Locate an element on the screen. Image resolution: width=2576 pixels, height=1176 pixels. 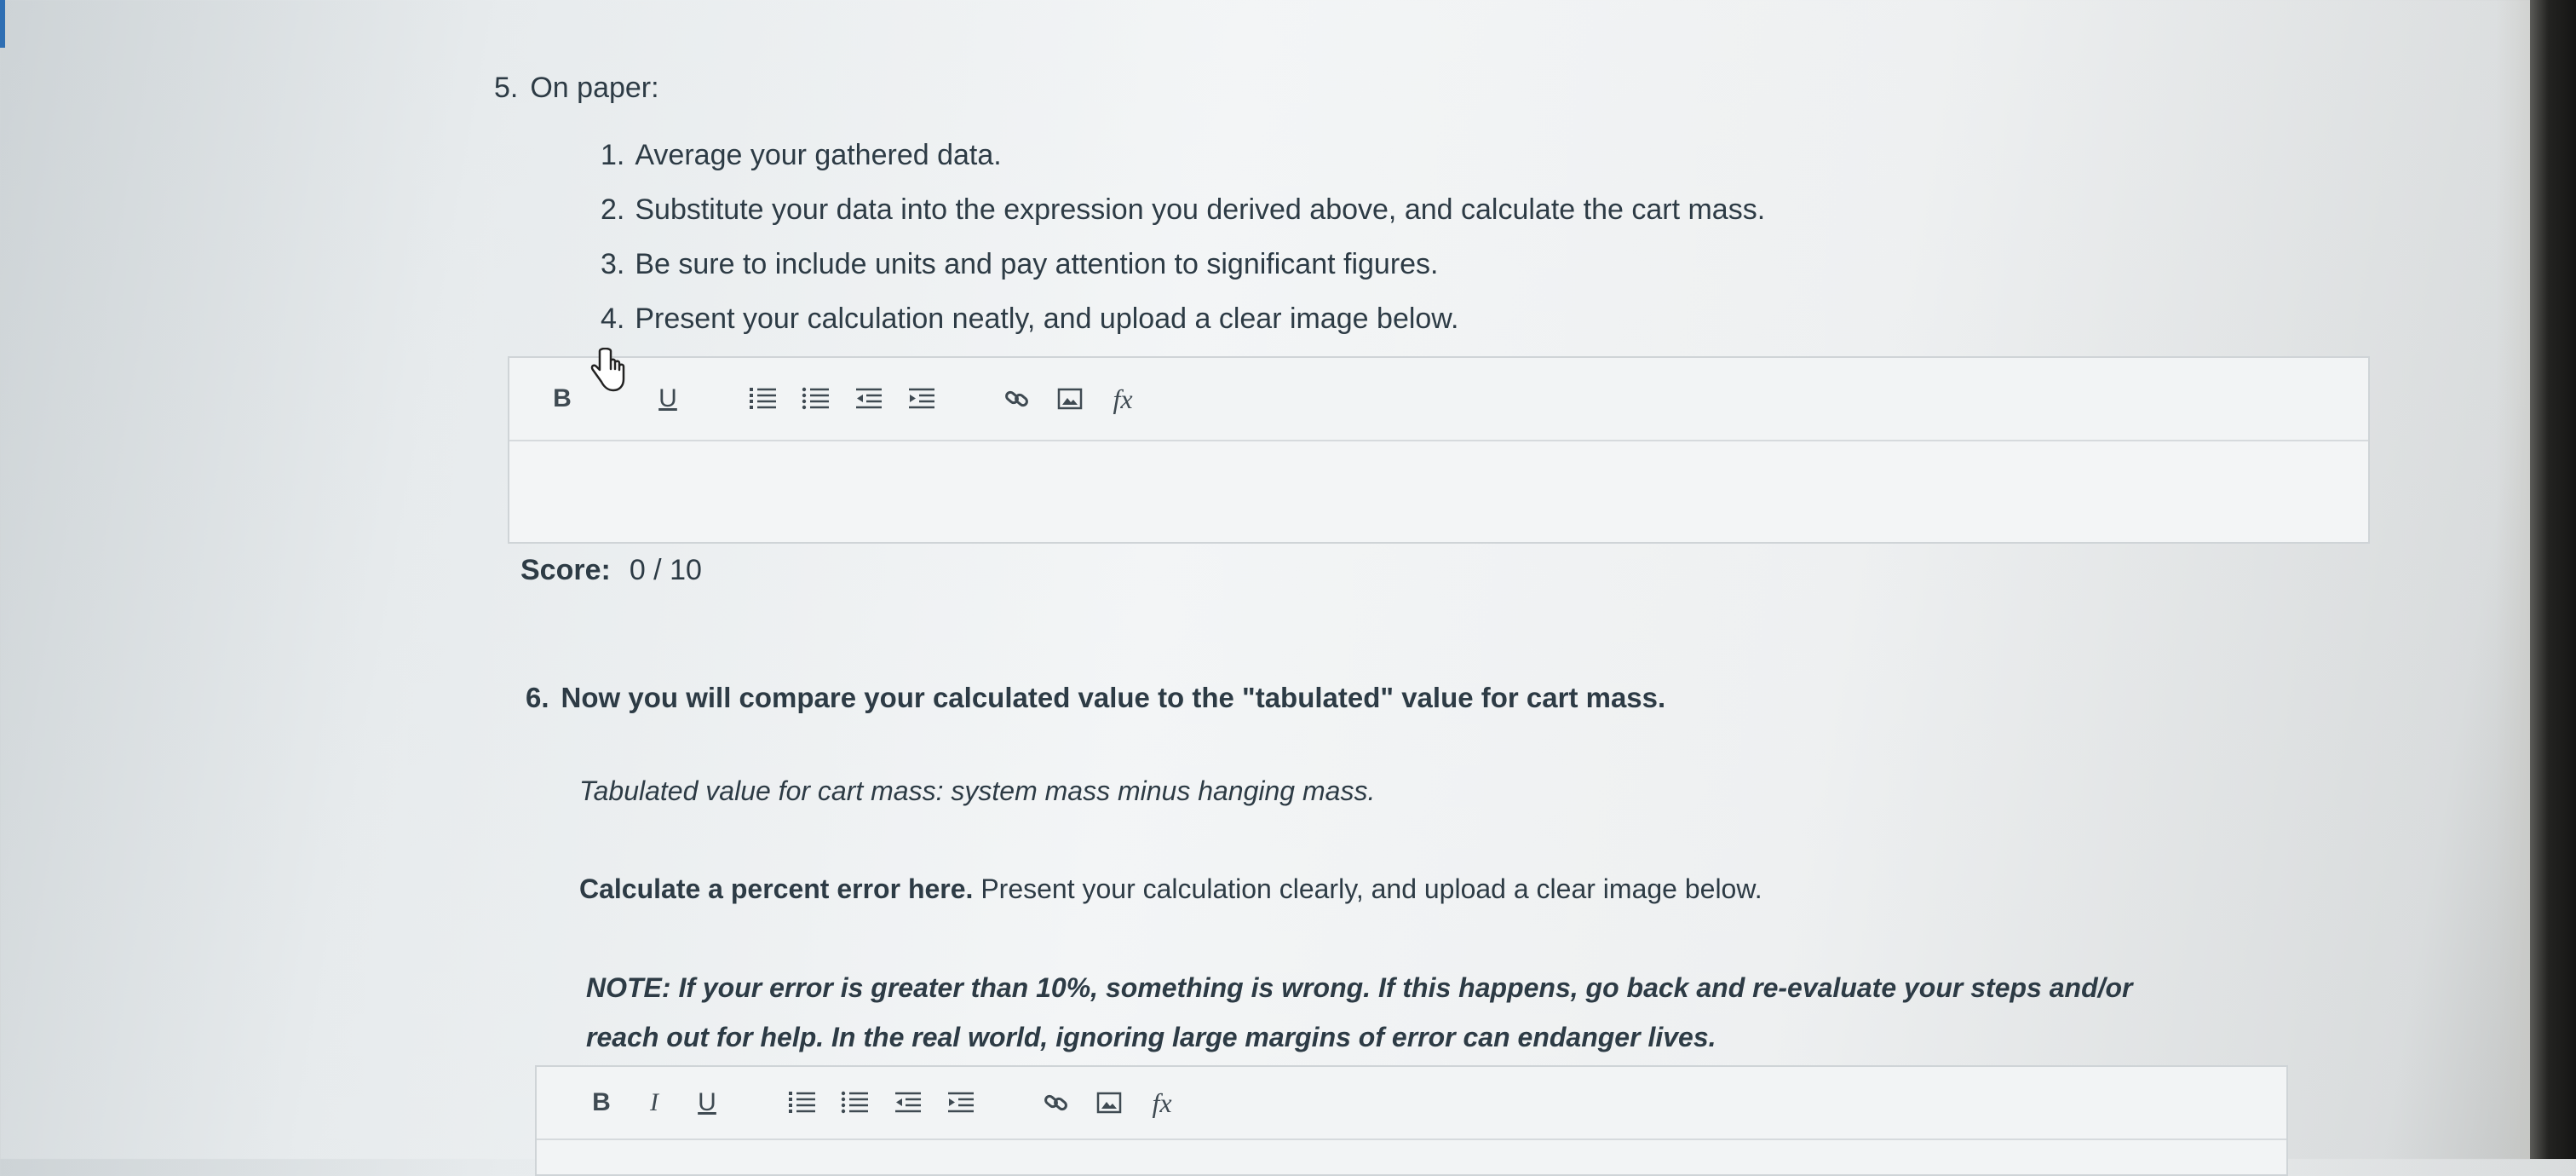
question-5-number: 5. is located at coordinates (507, 88).